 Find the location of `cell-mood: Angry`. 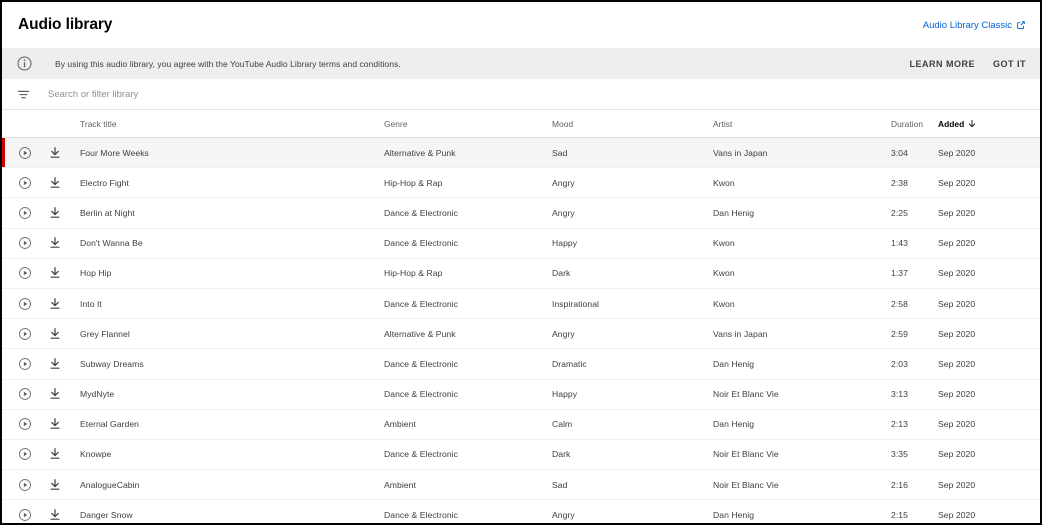

cell-mood: Angry is located at coordinates (563, 514).